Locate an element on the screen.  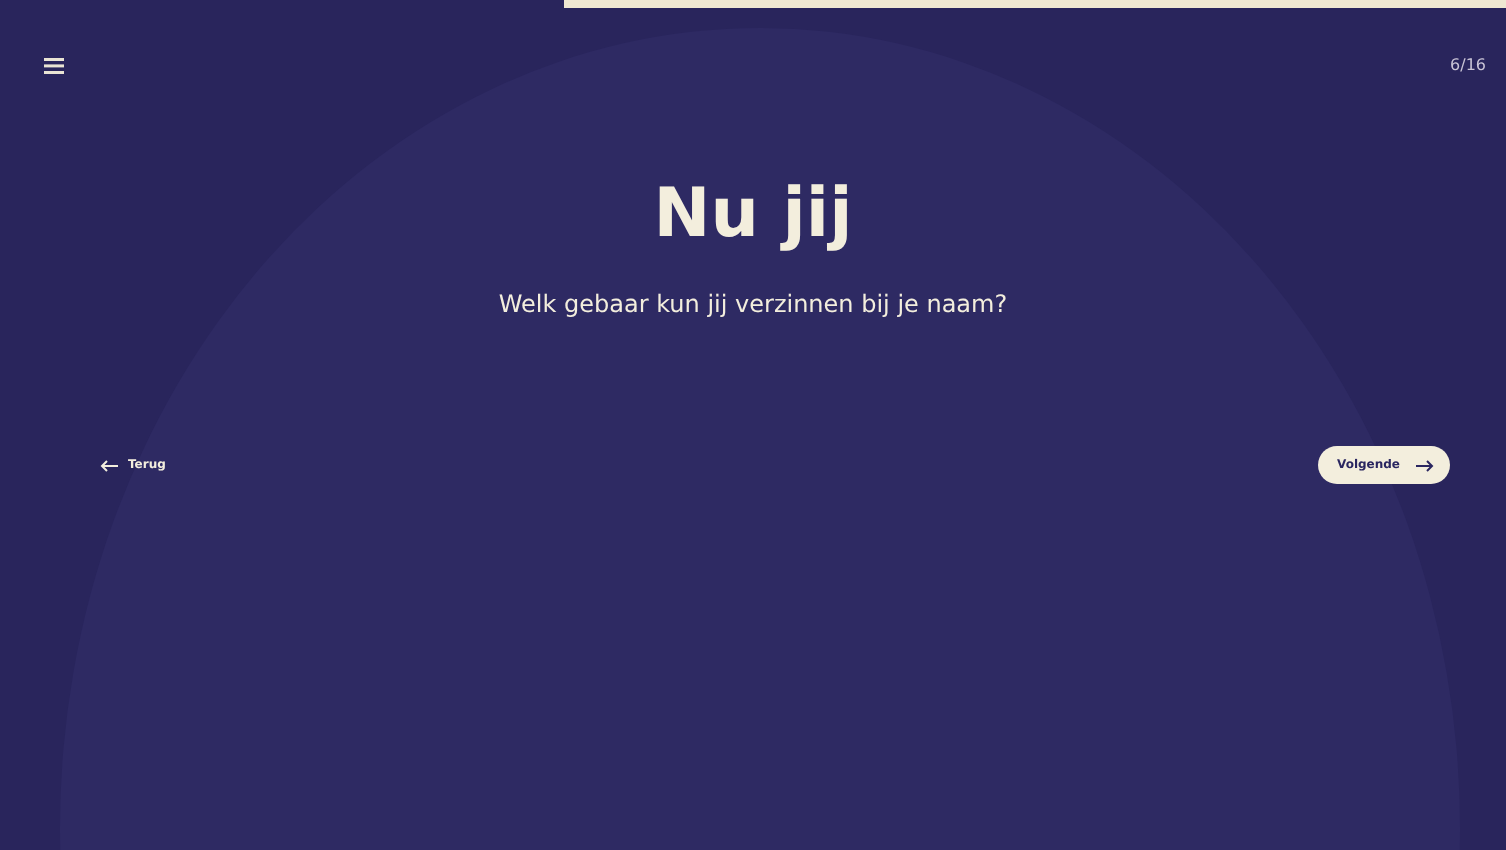
menu-button is located at coordinates (54, 65).